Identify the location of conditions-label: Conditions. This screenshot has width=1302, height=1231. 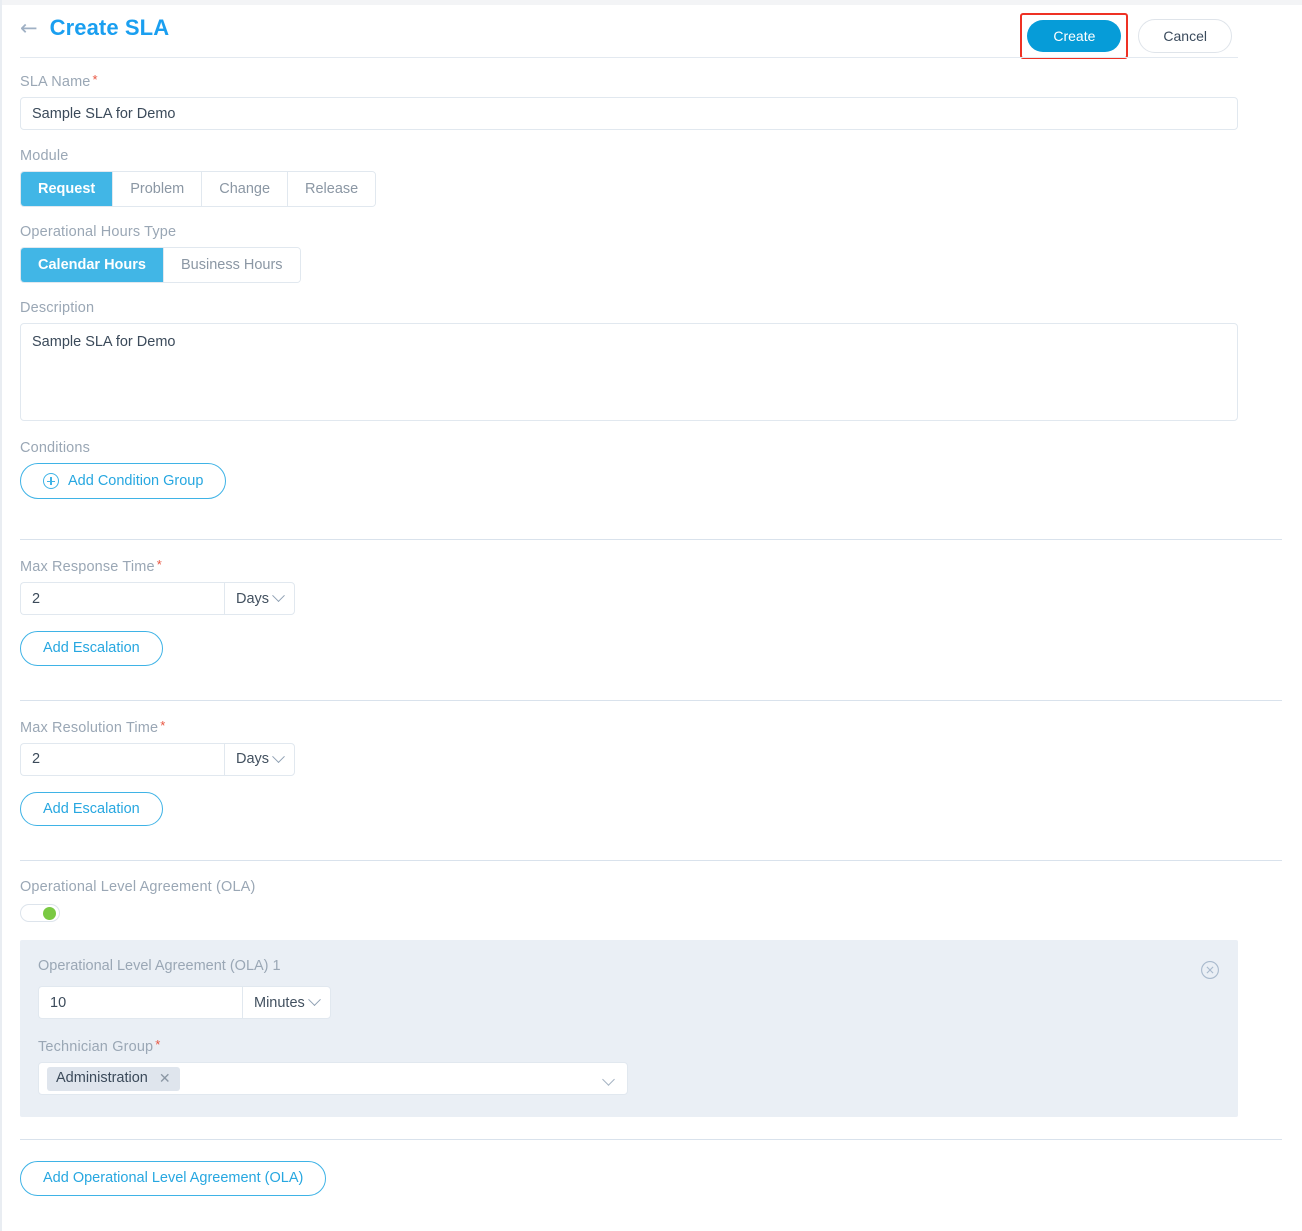
(55, 448).